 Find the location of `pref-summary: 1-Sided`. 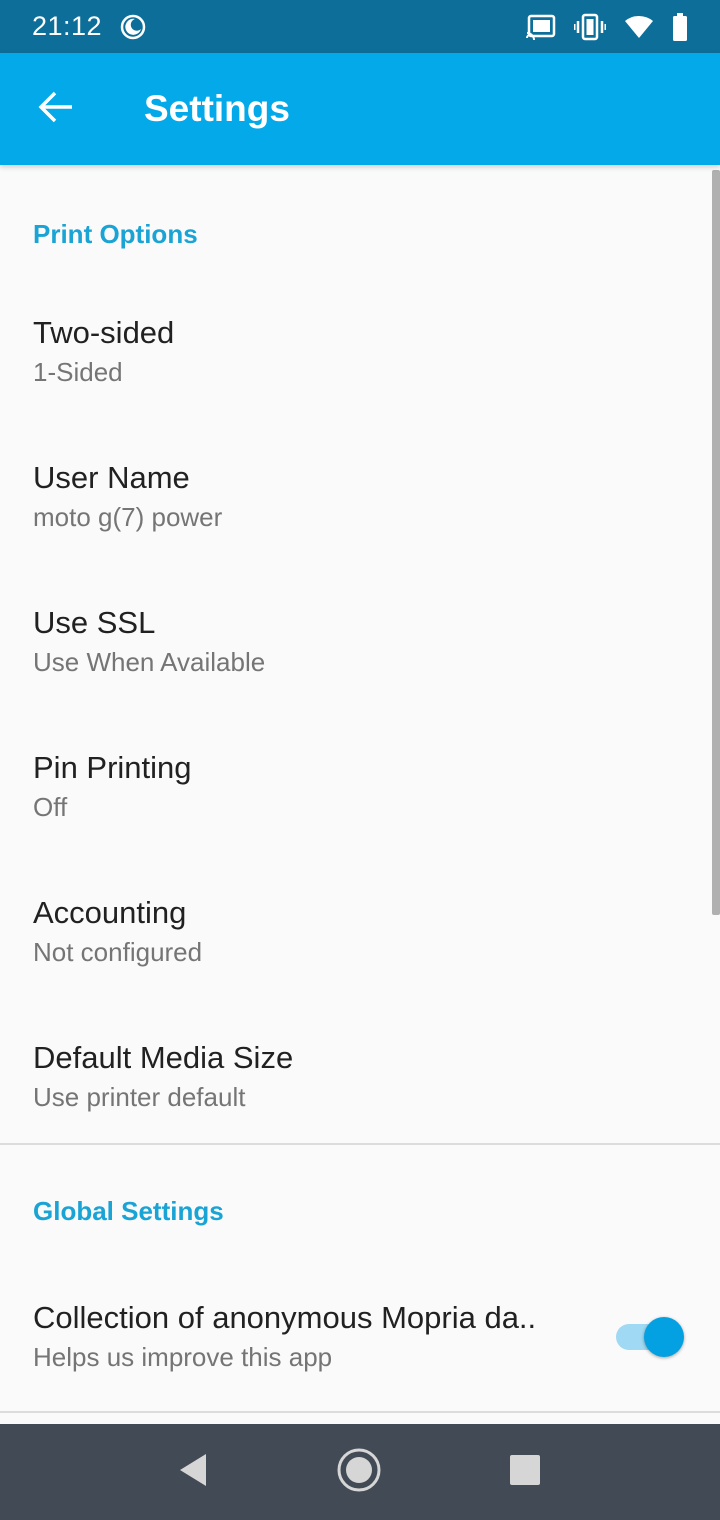

pref-summary: 1-Sided is located at coordinates (78, 371).